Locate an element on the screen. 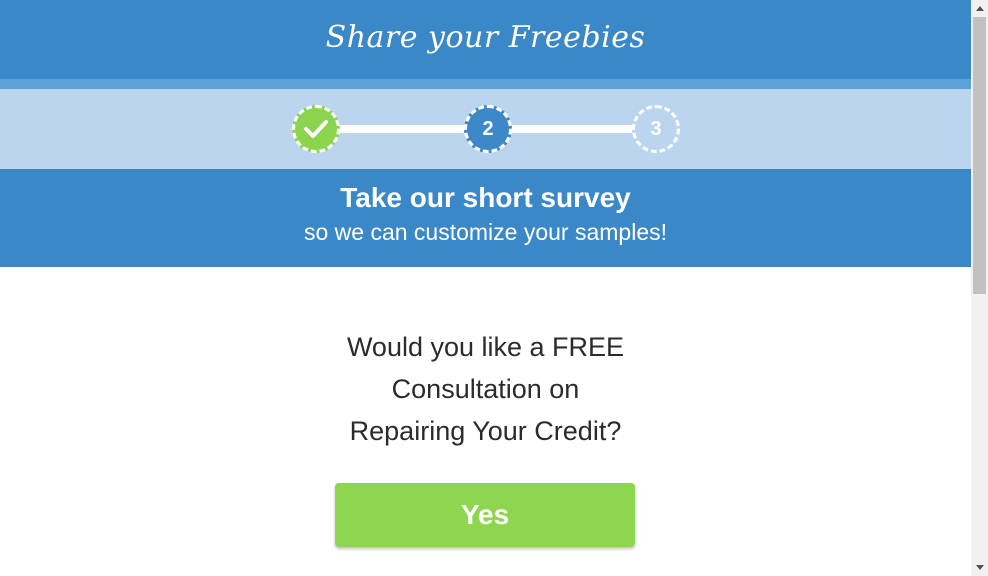  yes-button: Yes is located at coordinates (485, 515).